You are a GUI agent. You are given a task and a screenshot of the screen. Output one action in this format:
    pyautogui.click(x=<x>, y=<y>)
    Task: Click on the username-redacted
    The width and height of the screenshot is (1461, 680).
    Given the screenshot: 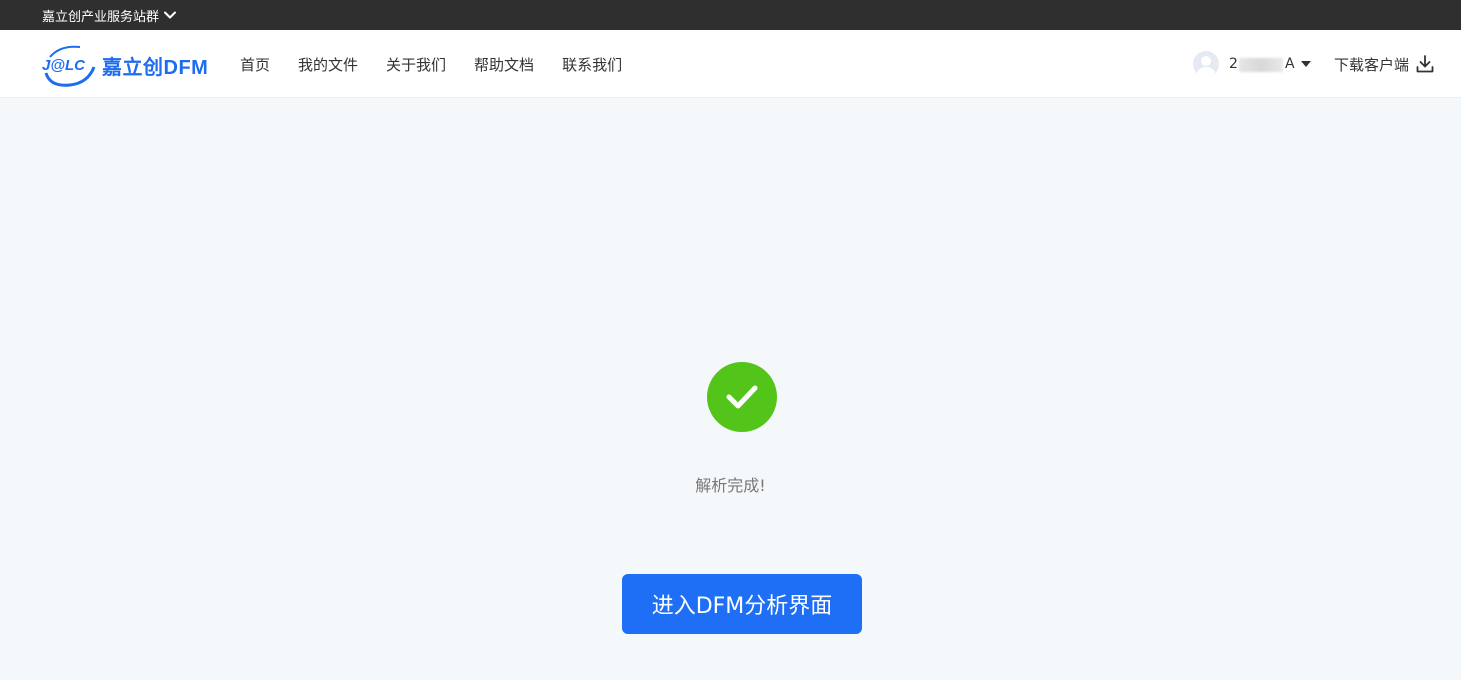 What is the action you would take?
    pyautogui.click(x=1261, y=65)
    